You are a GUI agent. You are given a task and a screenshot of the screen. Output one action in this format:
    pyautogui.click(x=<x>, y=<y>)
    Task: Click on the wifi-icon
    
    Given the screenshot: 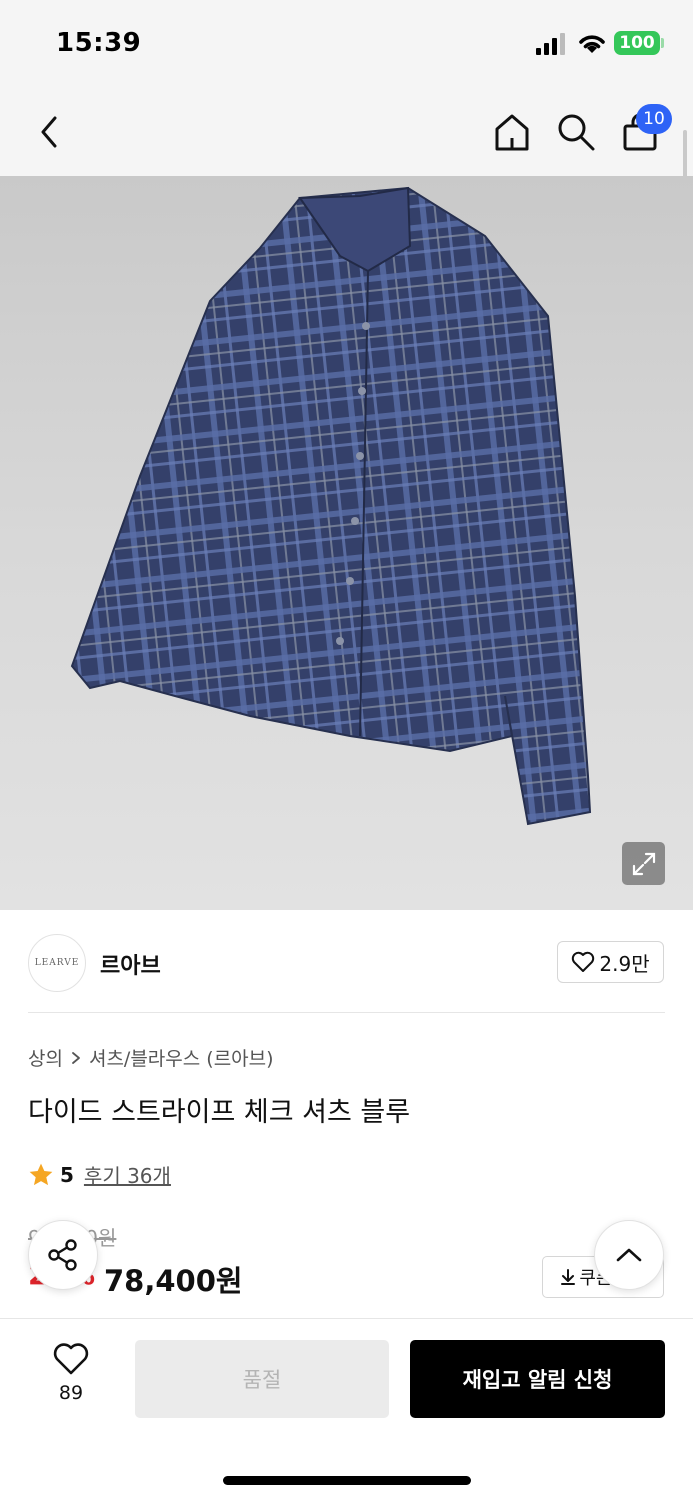 What is the action you would take?
    pyautogui.click(x=592, y=44)
    